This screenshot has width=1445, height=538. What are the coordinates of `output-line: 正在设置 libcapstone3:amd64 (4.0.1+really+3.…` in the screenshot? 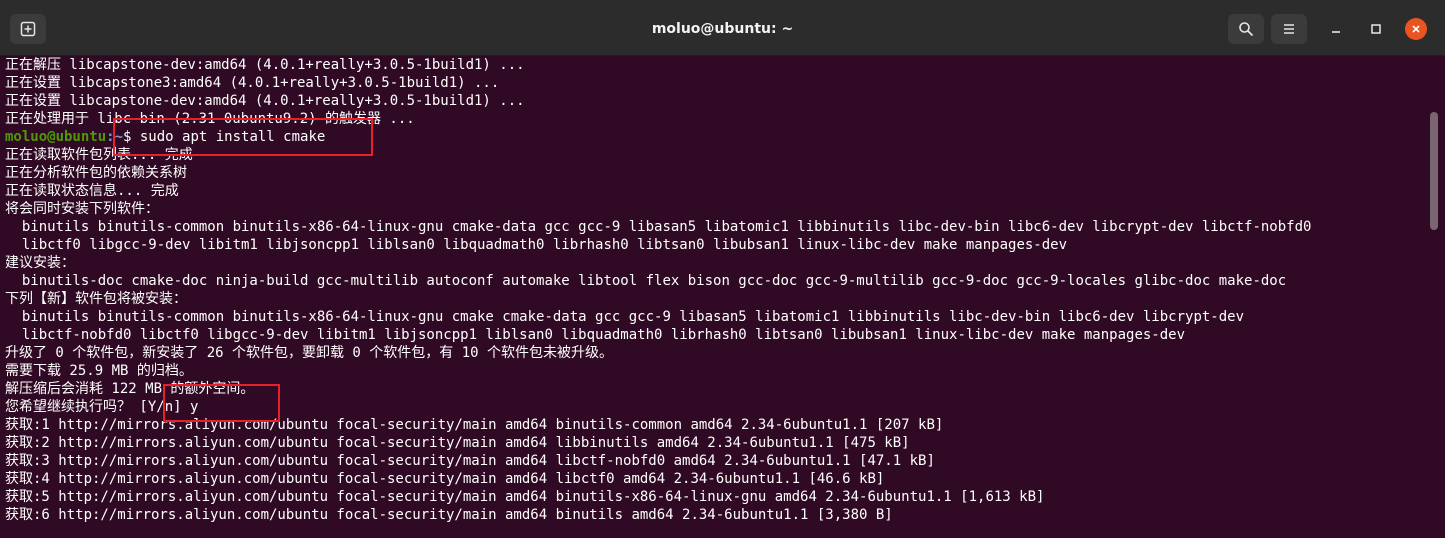 It's located at (252, 83).